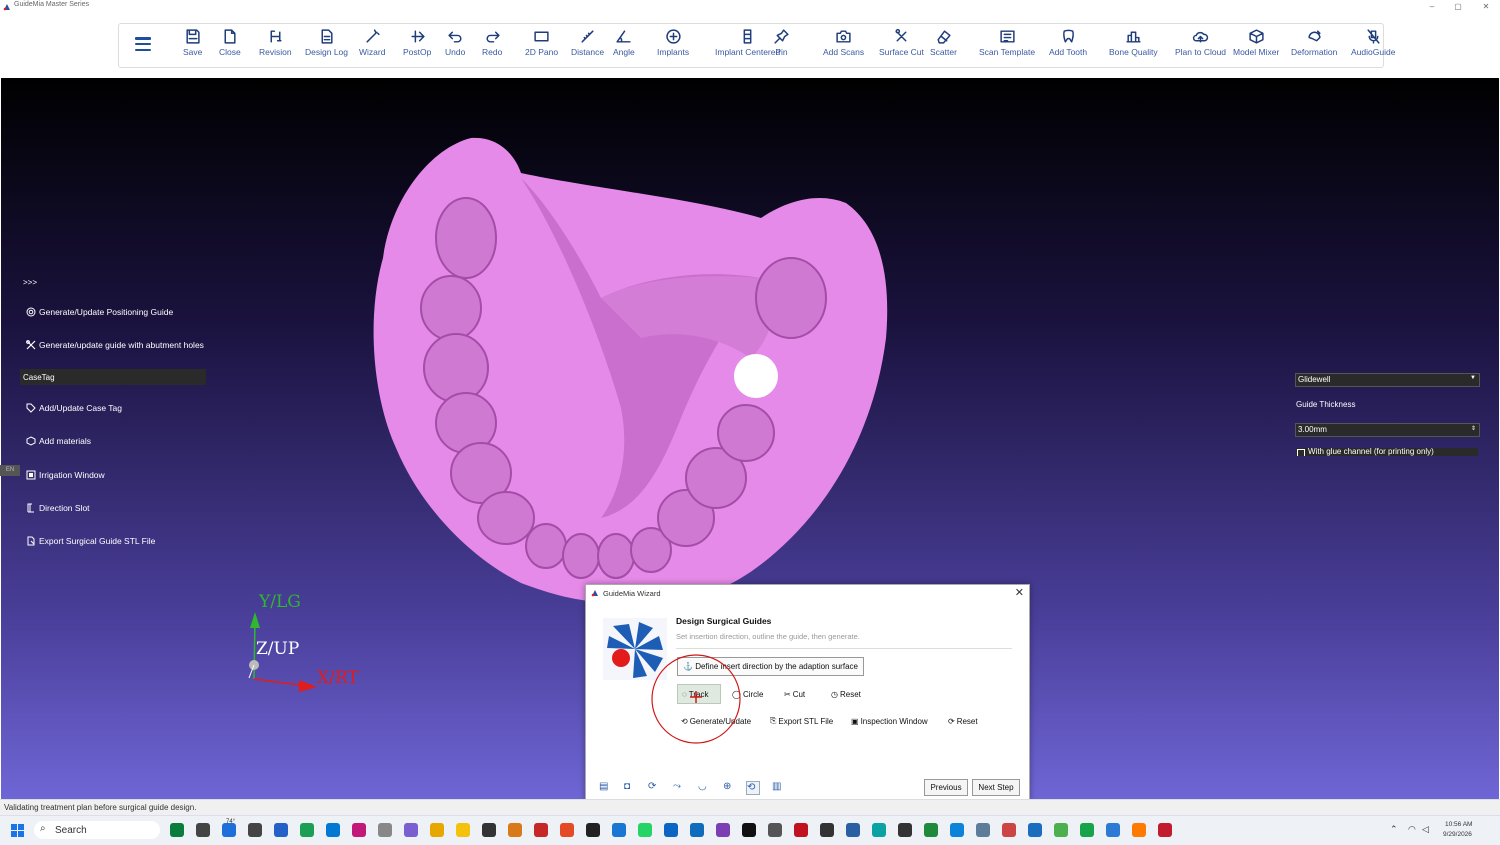  What do you see at coordinates (889, 721) in the screenshot?
I see `inspection-window-button: ▣ Inspection Window` at bounding box center [889, 721].